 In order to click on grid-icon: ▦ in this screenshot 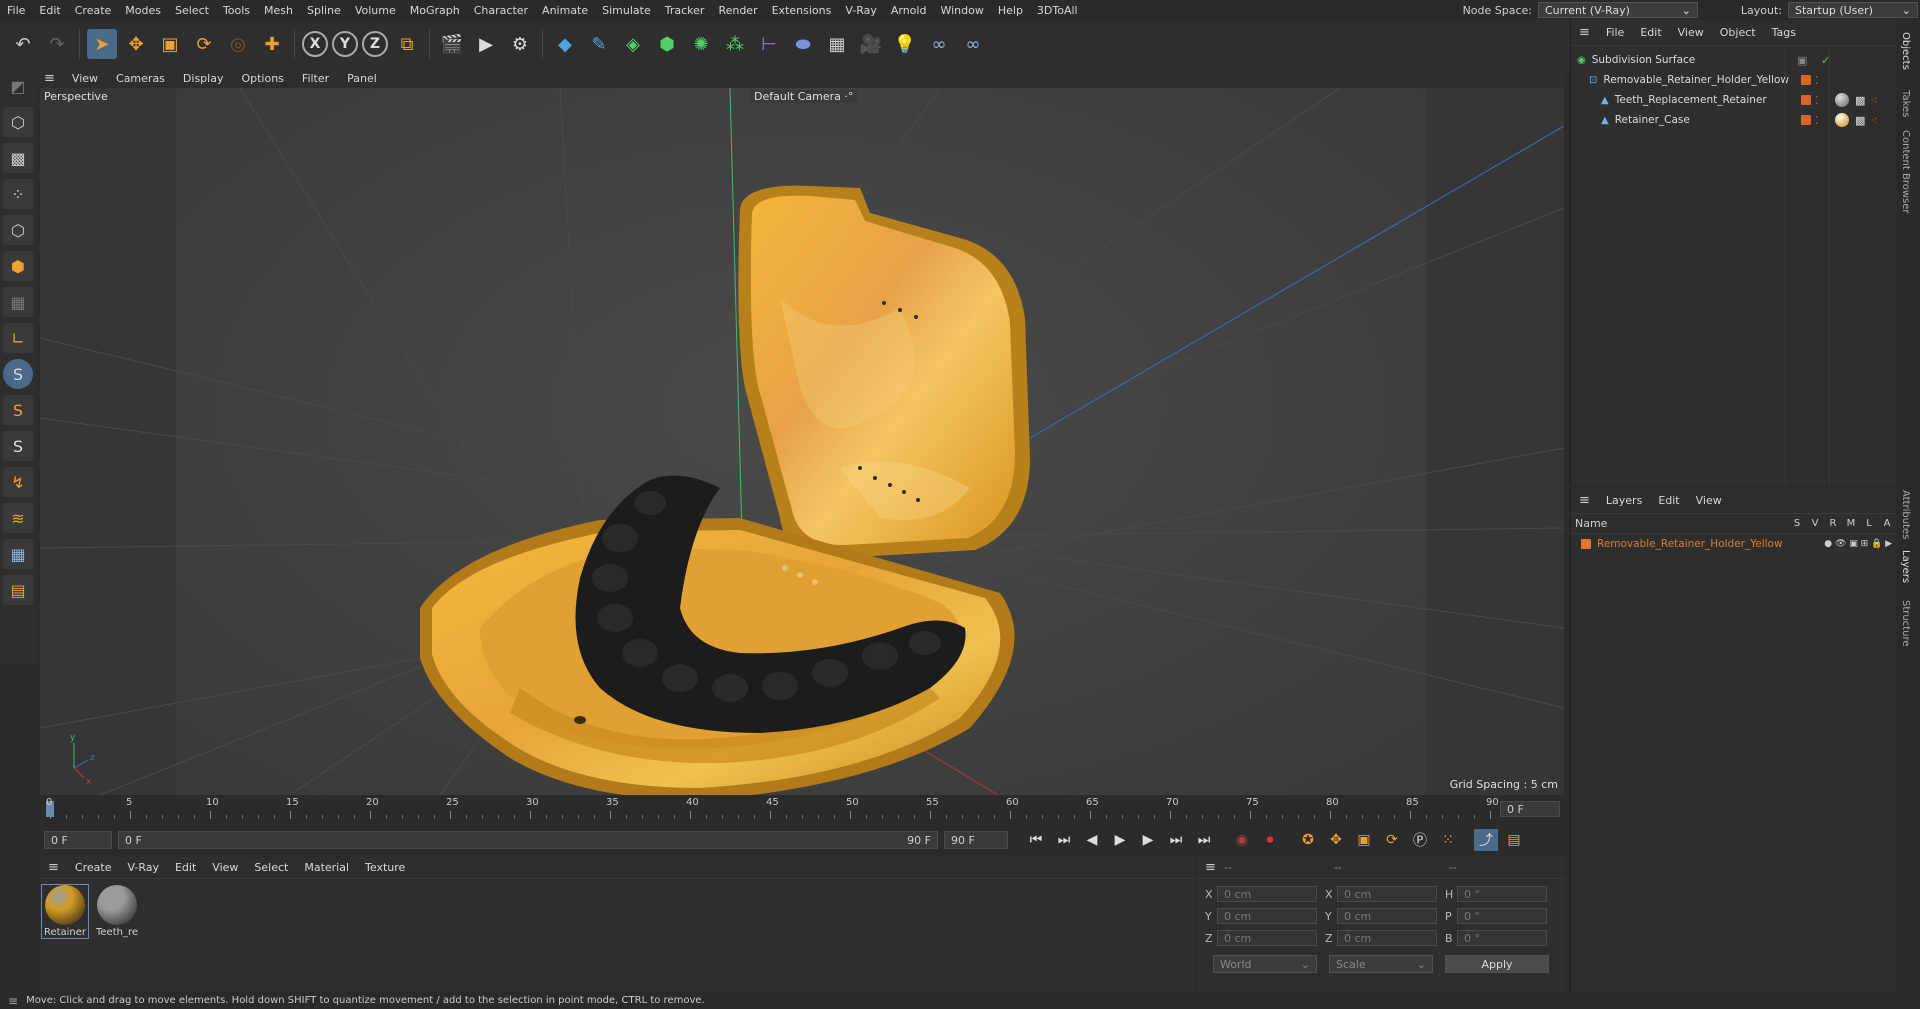, I will do `click(18, 554)`.